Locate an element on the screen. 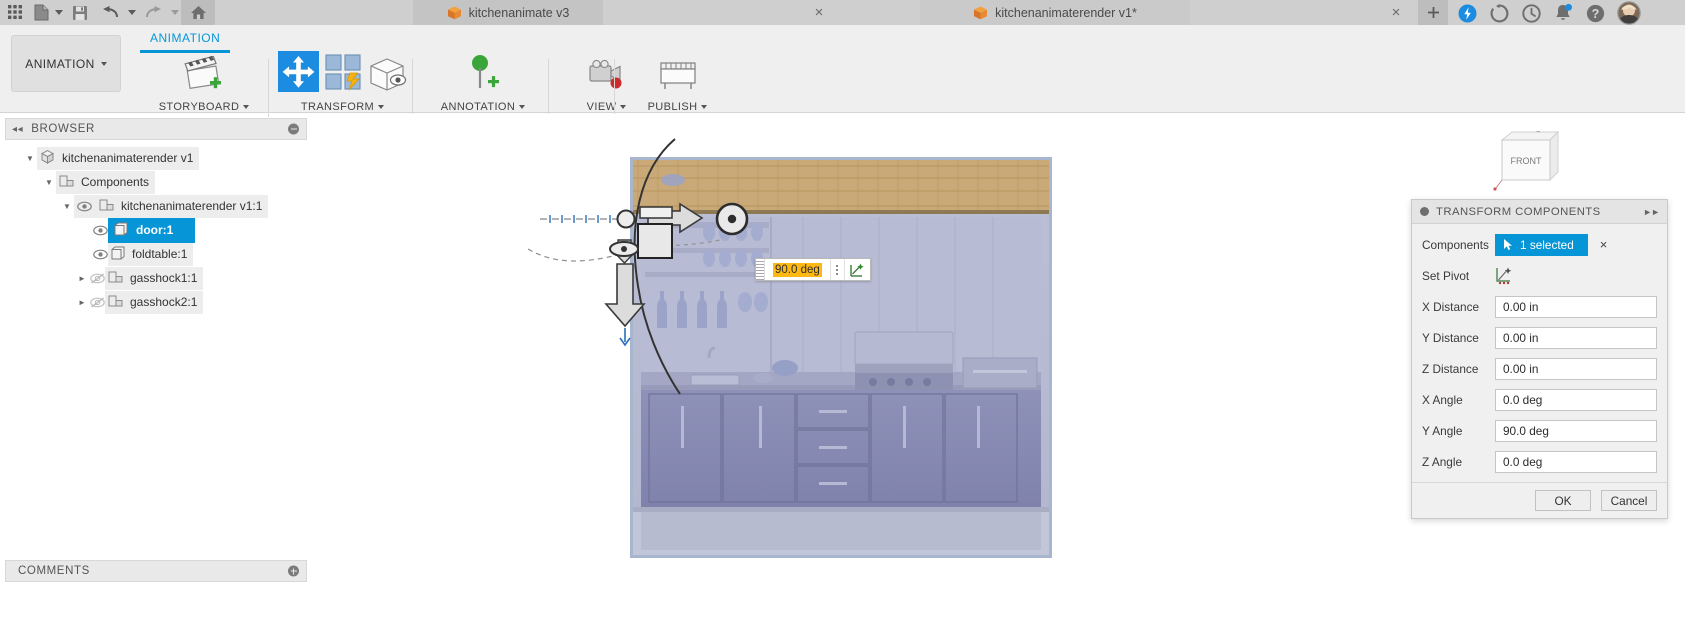 The width and height of the screenshot is (1685, 635). ribbon-tab-bar: ANIMATION is located at coordinates (185, 40).